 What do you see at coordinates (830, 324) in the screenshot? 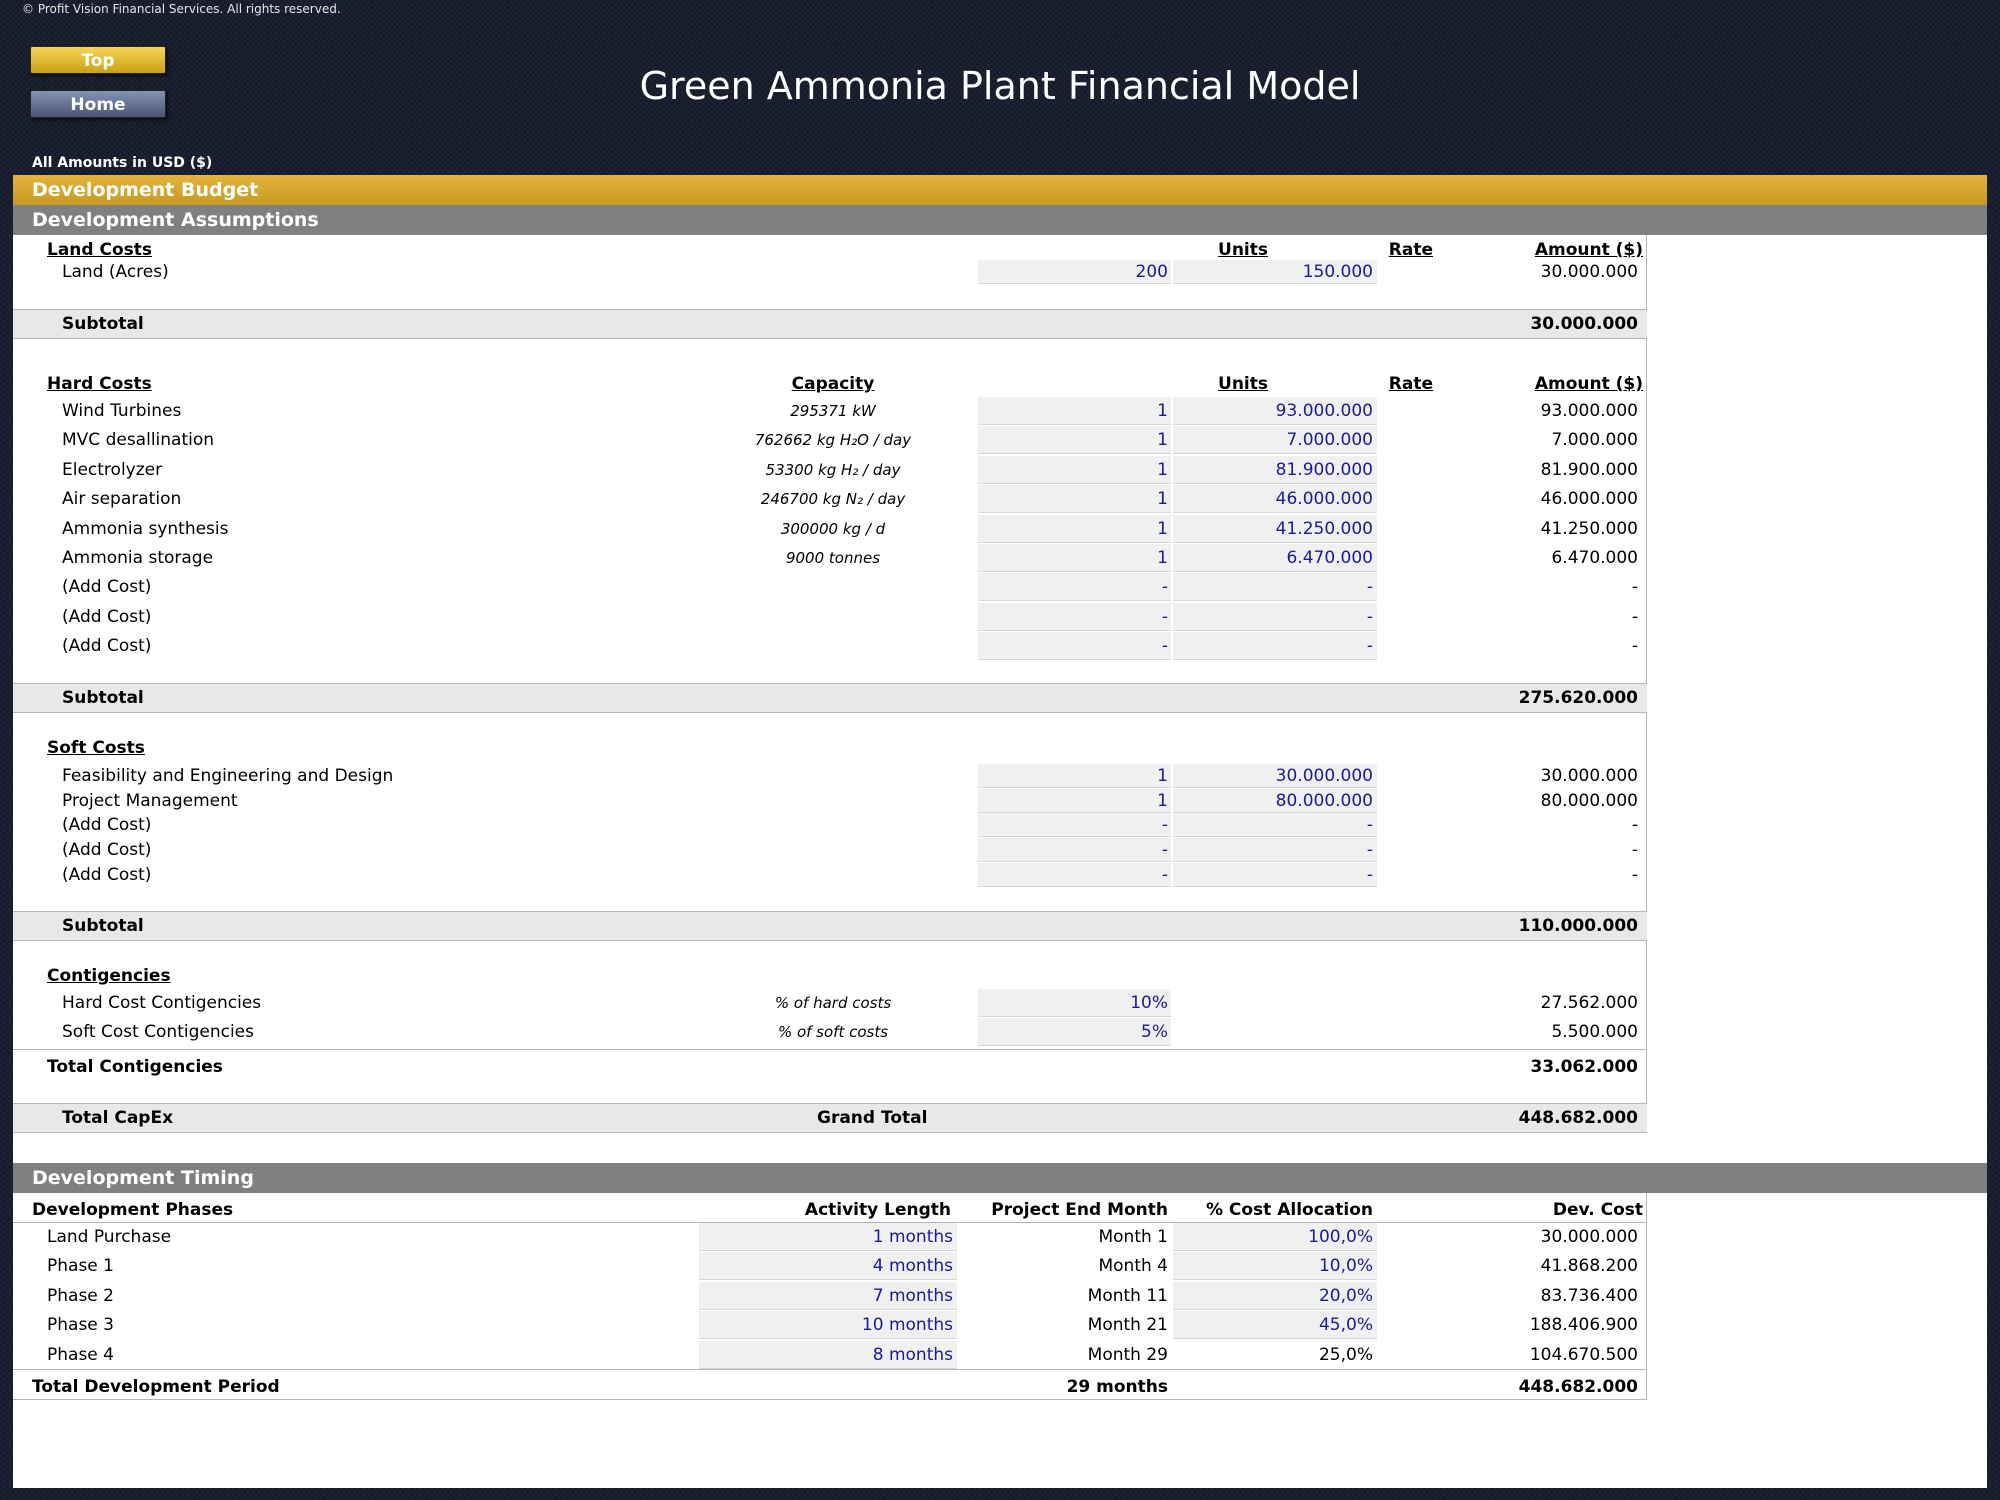
I see `land-subtotal-row` at bounding box center [830, 324].